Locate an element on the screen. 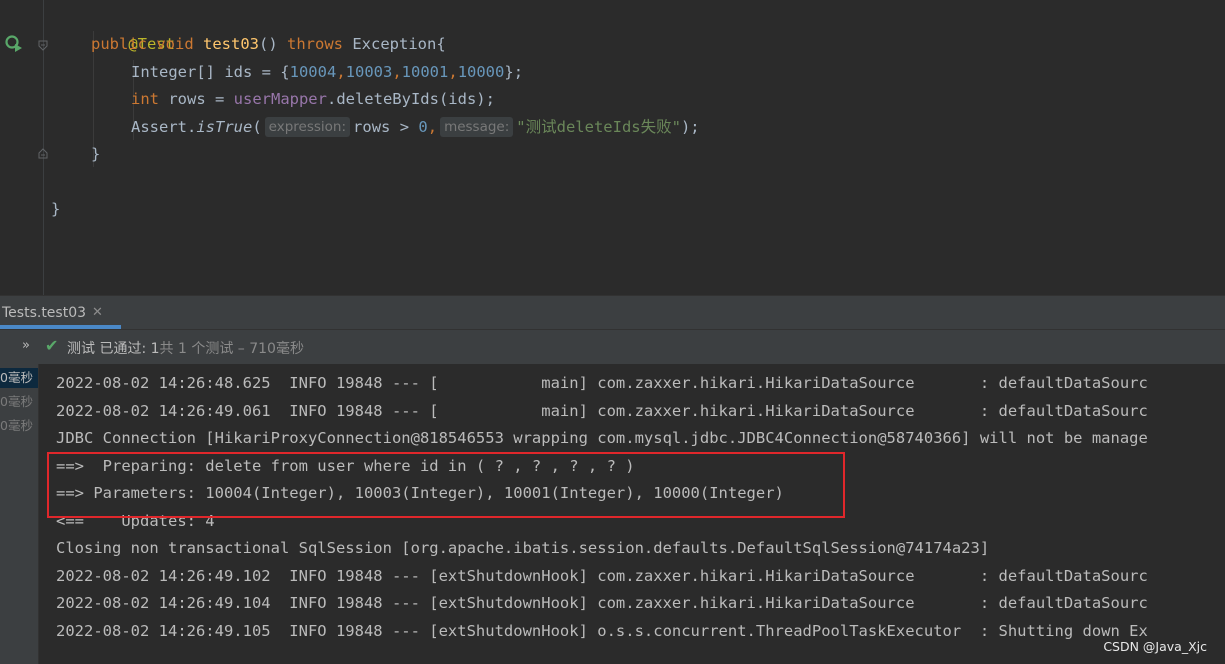 Image resolution: width=1225 pixels, height=664 pixels. number-token: 10004 is located at coordinates (313, 72).